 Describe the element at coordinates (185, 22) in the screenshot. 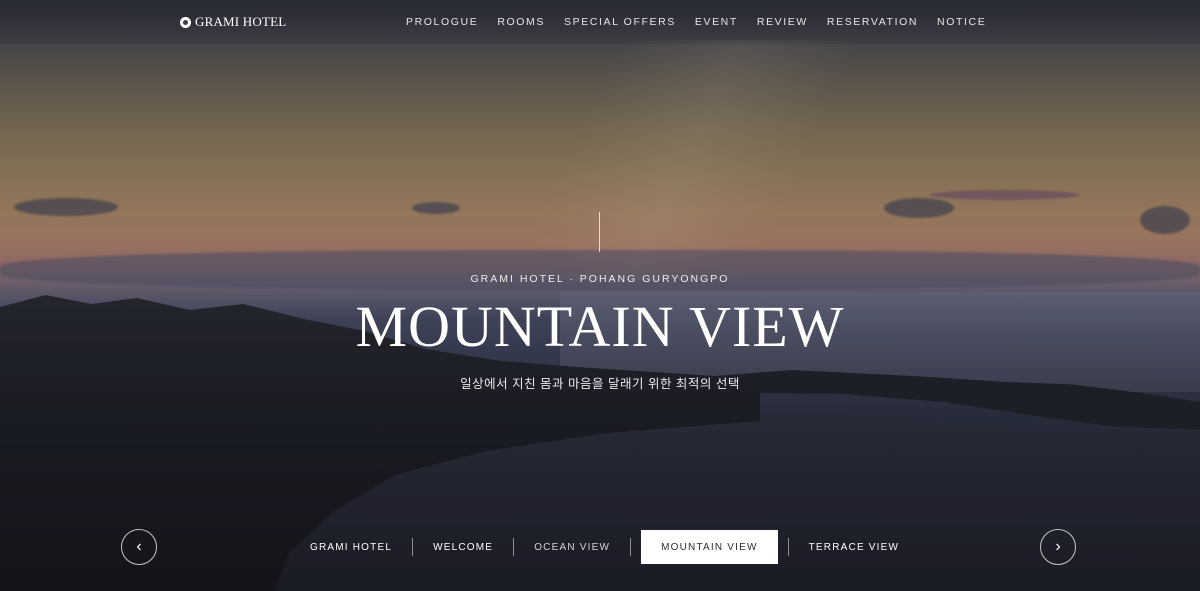

I see `logo-icon` at that location.